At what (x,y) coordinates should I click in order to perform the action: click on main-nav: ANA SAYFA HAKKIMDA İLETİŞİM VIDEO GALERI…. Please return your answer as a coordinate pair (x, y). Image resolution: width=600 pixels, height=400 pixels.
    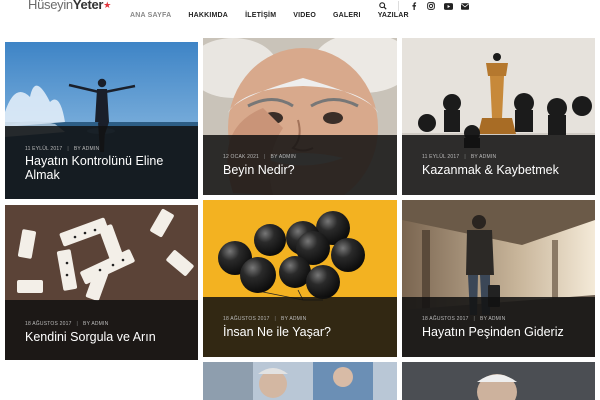
    Looking at the image, I should click on (278, 15).